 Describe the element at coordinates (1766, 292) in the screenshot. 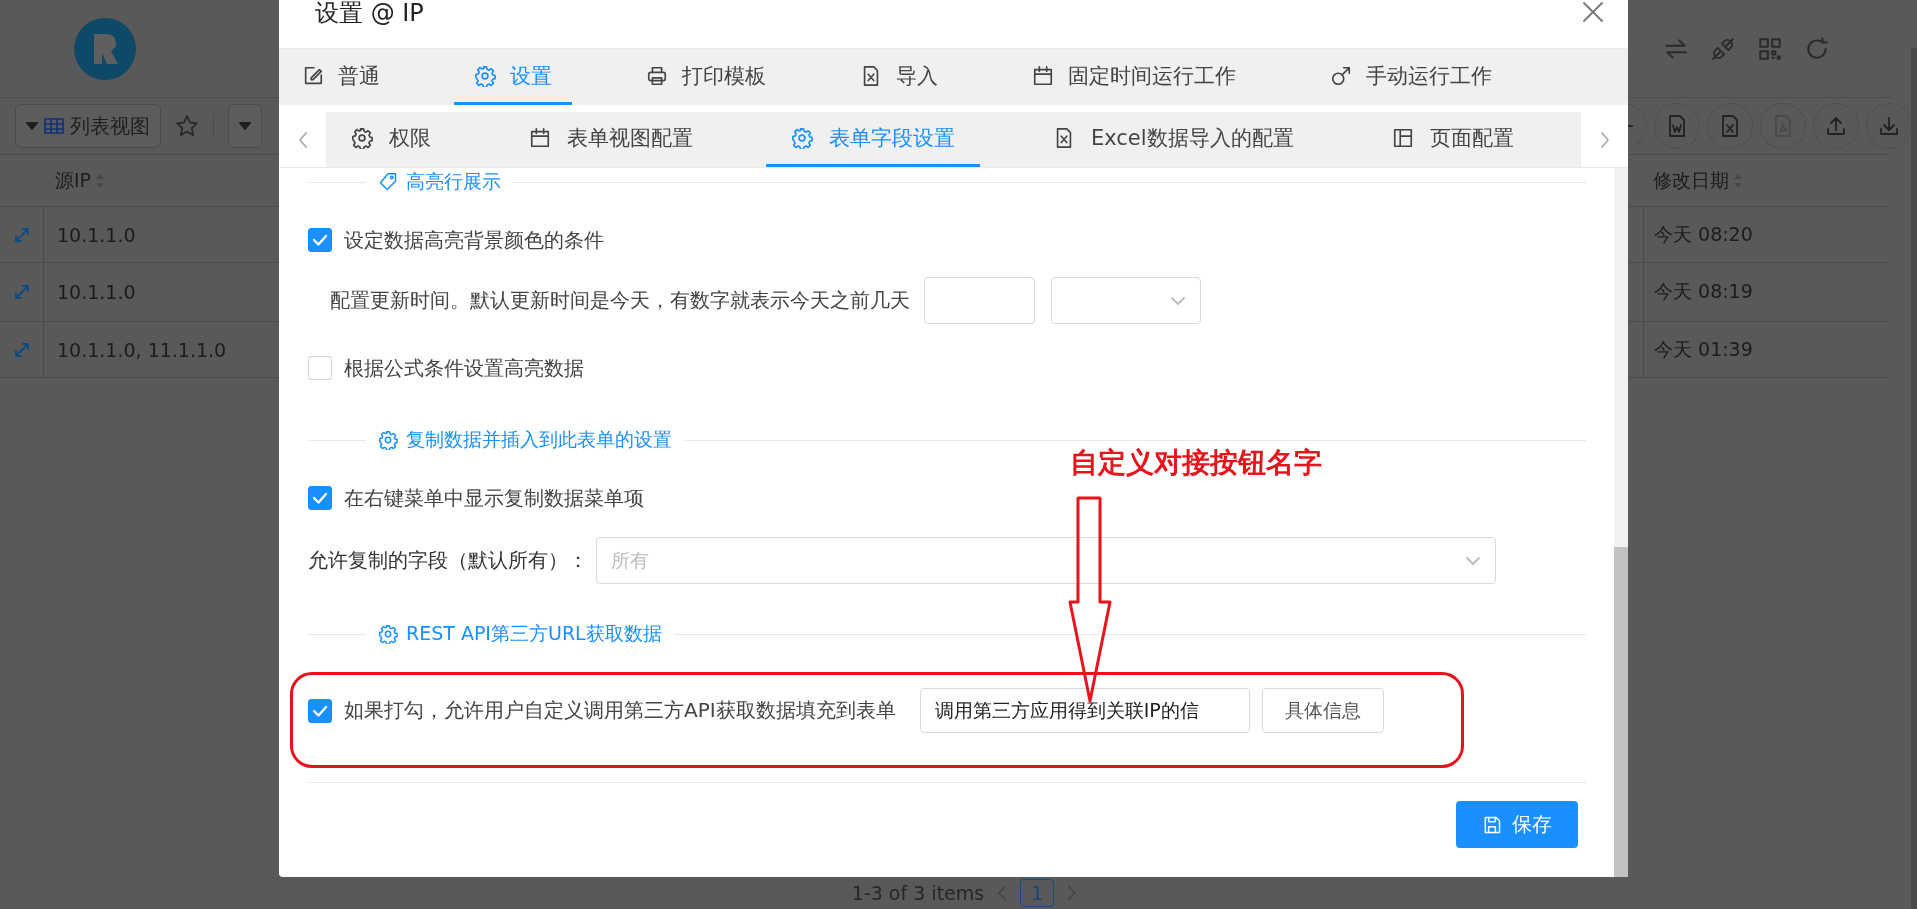

I see `table-cell: 今天 08:19` at that location.